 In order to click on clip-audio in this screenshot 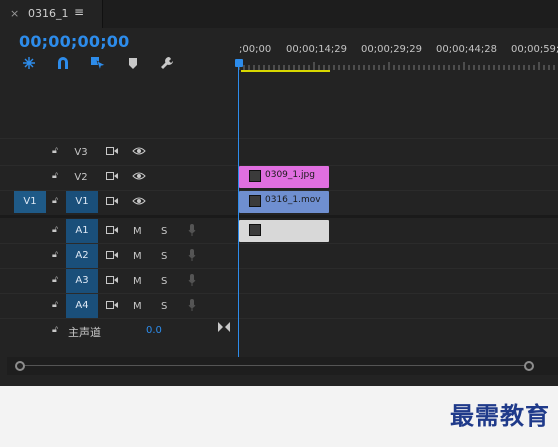, I will do `click(284, 231)`.